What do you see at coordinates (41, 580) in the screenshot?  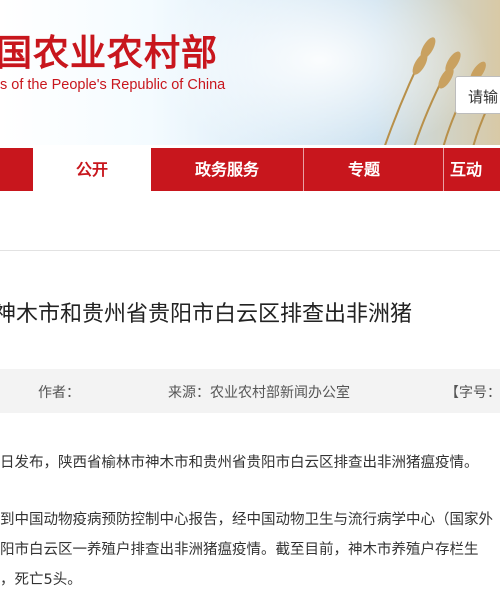 I see `article-paragraph: ，死亡5头。` at bounding box center [41, 580].